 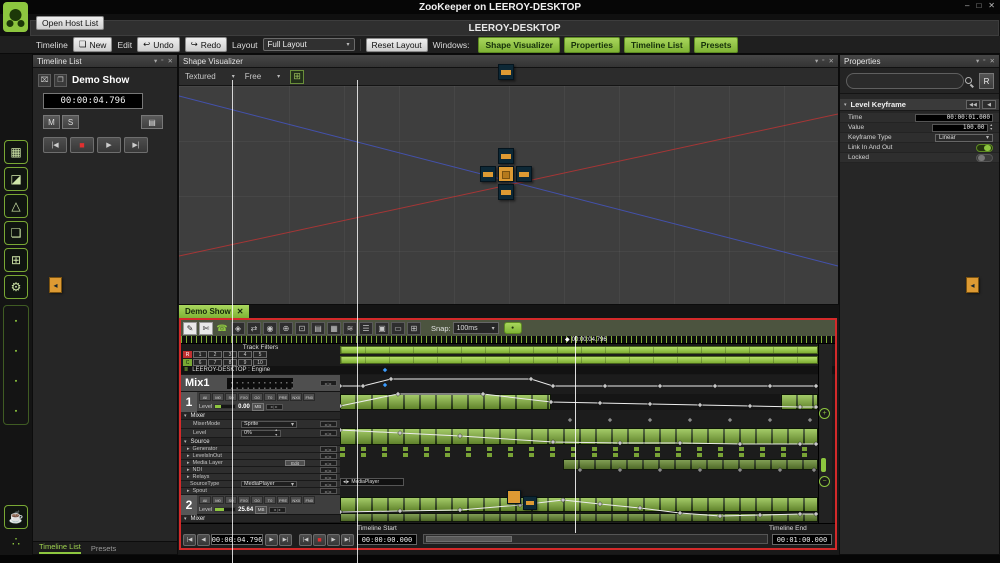 What do you see at coordinates (488, 174) in the screenshot?
I see `shape-handle-left` at bounding box center [488, 174].